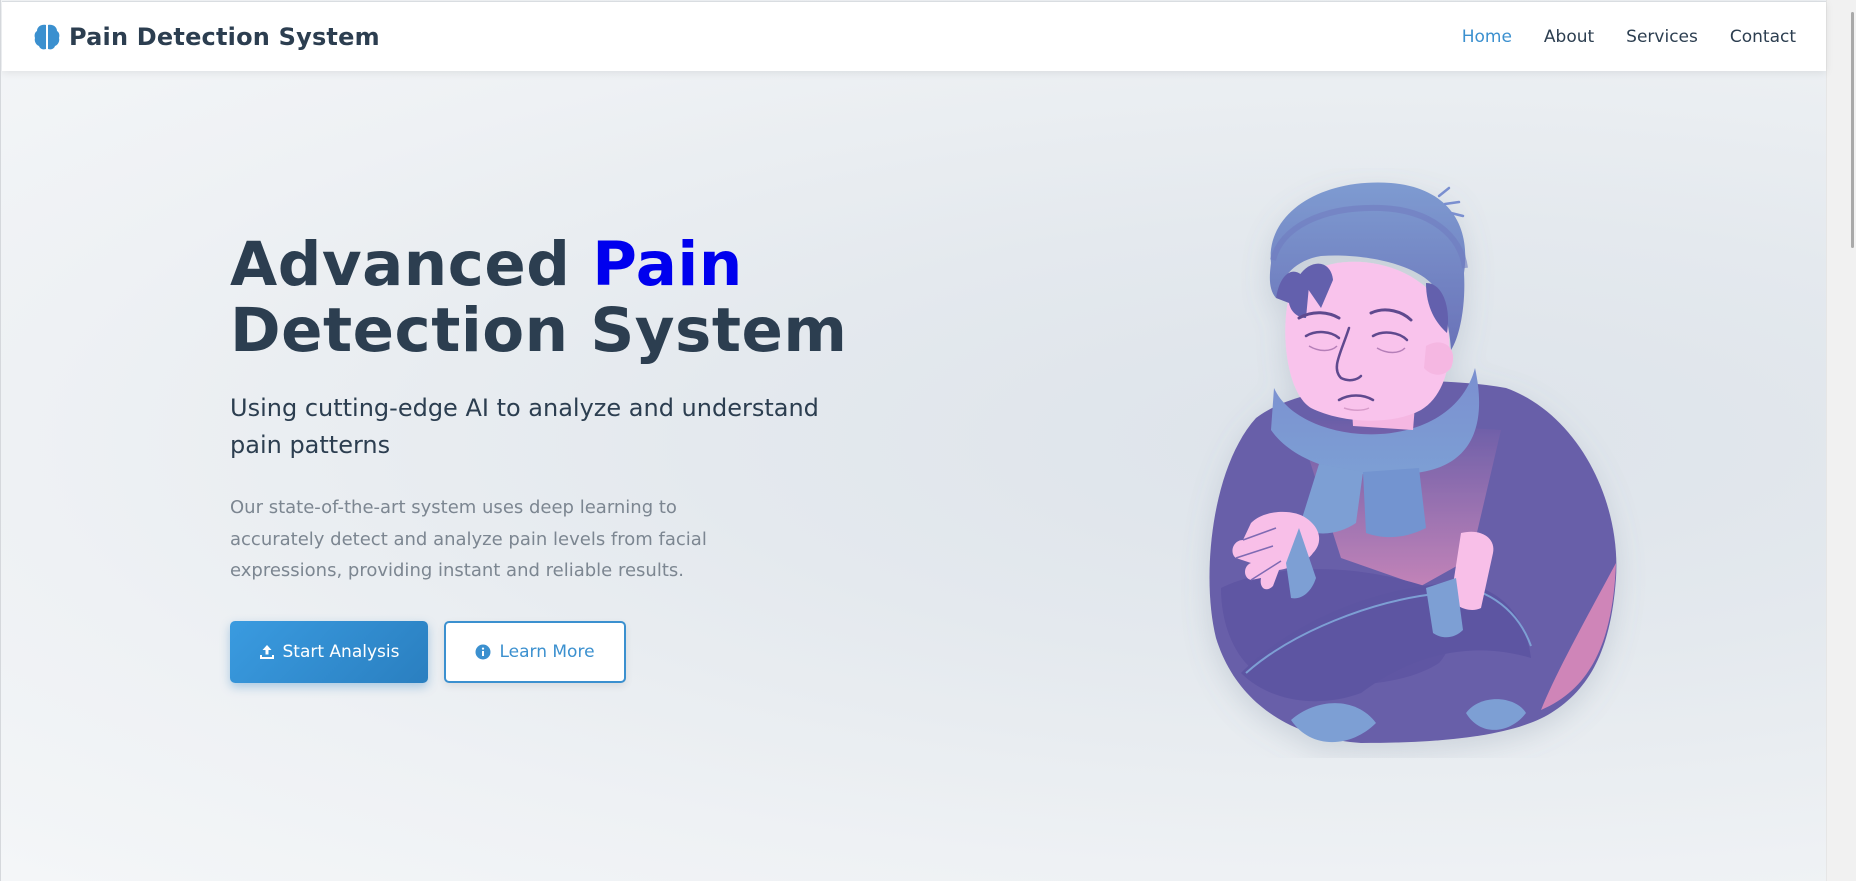 The image size is (1856, 881). What do you see at coordinates (400, 264) in the screenshot?
I see `hero-title-part1: Advanced` at bounding box center [400, 264].